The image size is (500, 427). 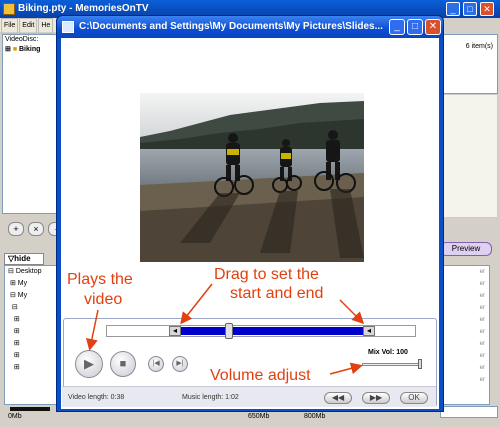 I want to click on annotation-plays-line1: Plays the, so click(x=100, y=279).